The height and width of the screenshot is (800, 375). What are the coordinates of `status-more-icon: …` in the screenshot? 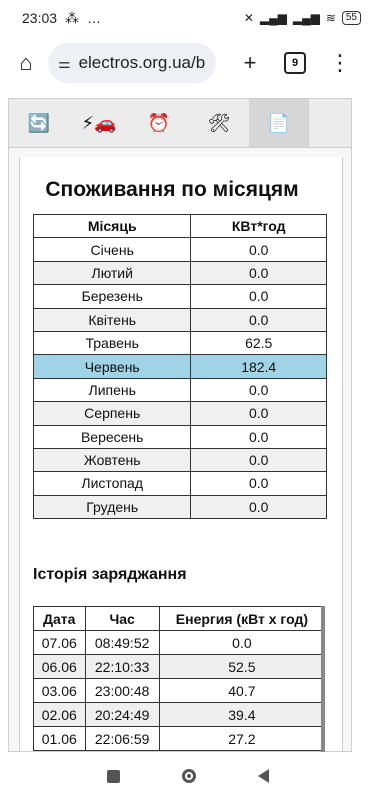 It's located at (94, 18).